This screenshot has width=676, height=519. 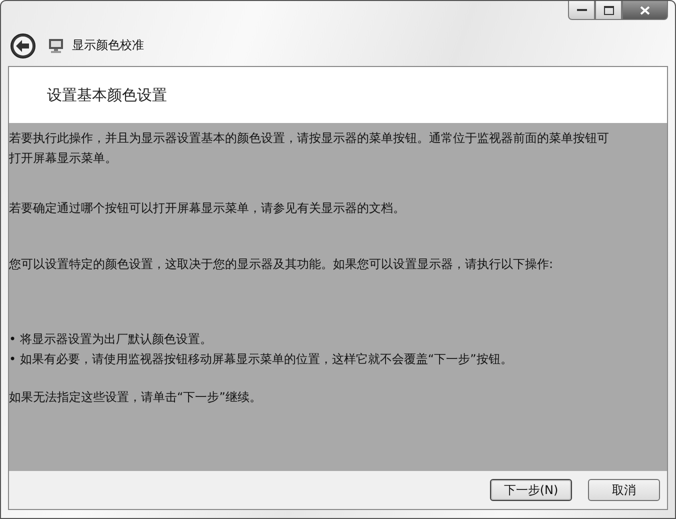 I want to click on paragraph: 如果无法指定这些设置，请单击“下一步”继续。, so click(x=135, y=397).